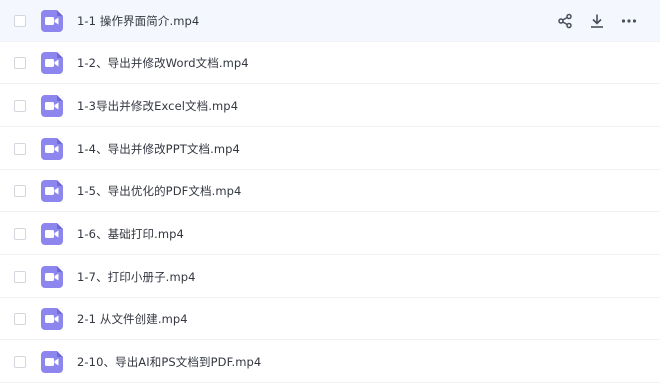 This screenshot has height=384, width=660. Describe the element at coordinates (163, 63) in the screenshot. I see `file-name: 1-2、导出并修改Word文档.mp4` at that location.